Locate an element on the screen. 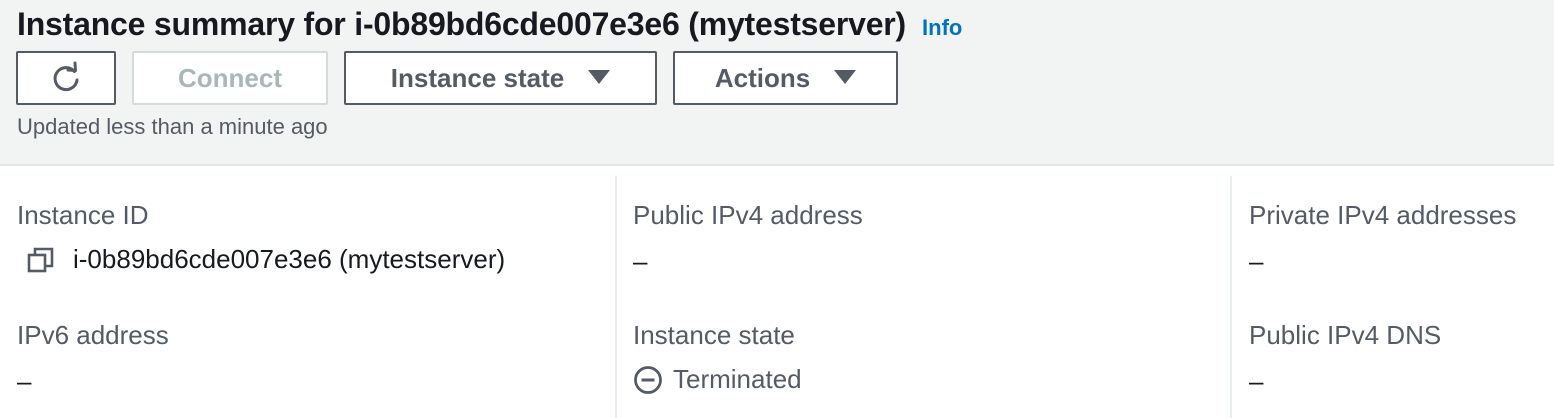  connect-button: Connect is located at coordinates (230, 78).